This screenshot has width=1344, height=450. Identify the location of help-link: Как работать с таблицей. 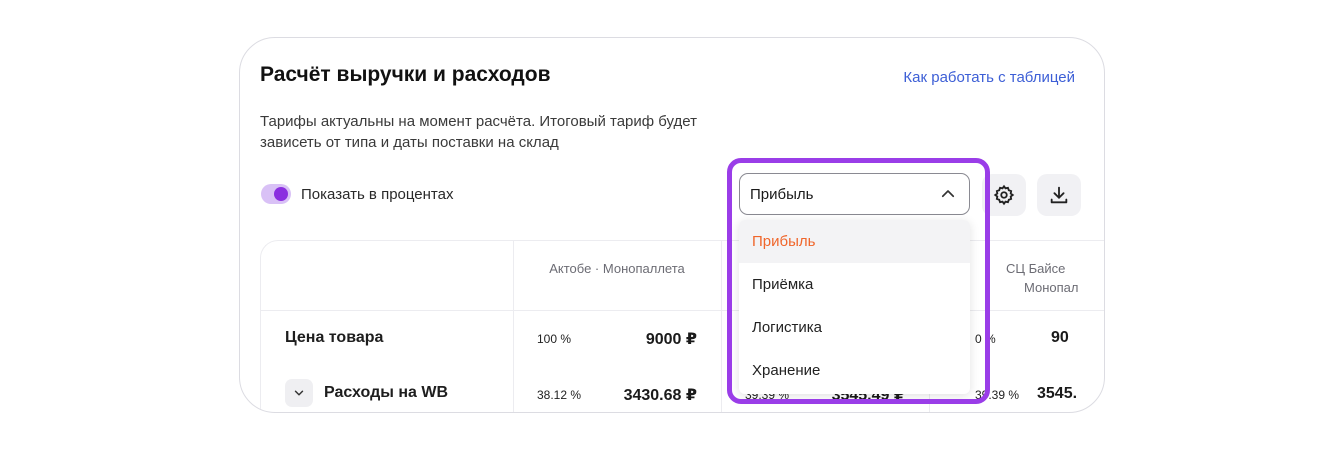
(989, 77).